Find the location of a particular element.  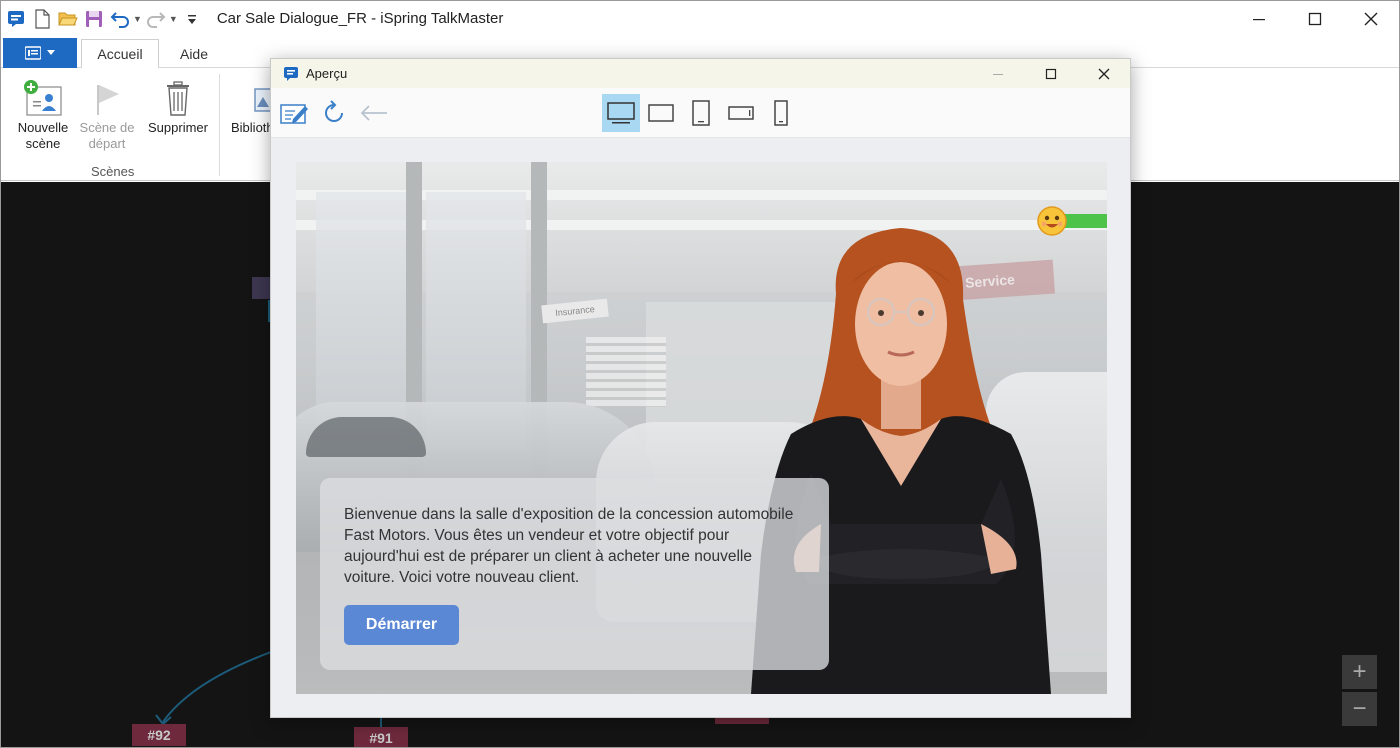

insurance-sign: Insurance is located at coordinates (575, 311).